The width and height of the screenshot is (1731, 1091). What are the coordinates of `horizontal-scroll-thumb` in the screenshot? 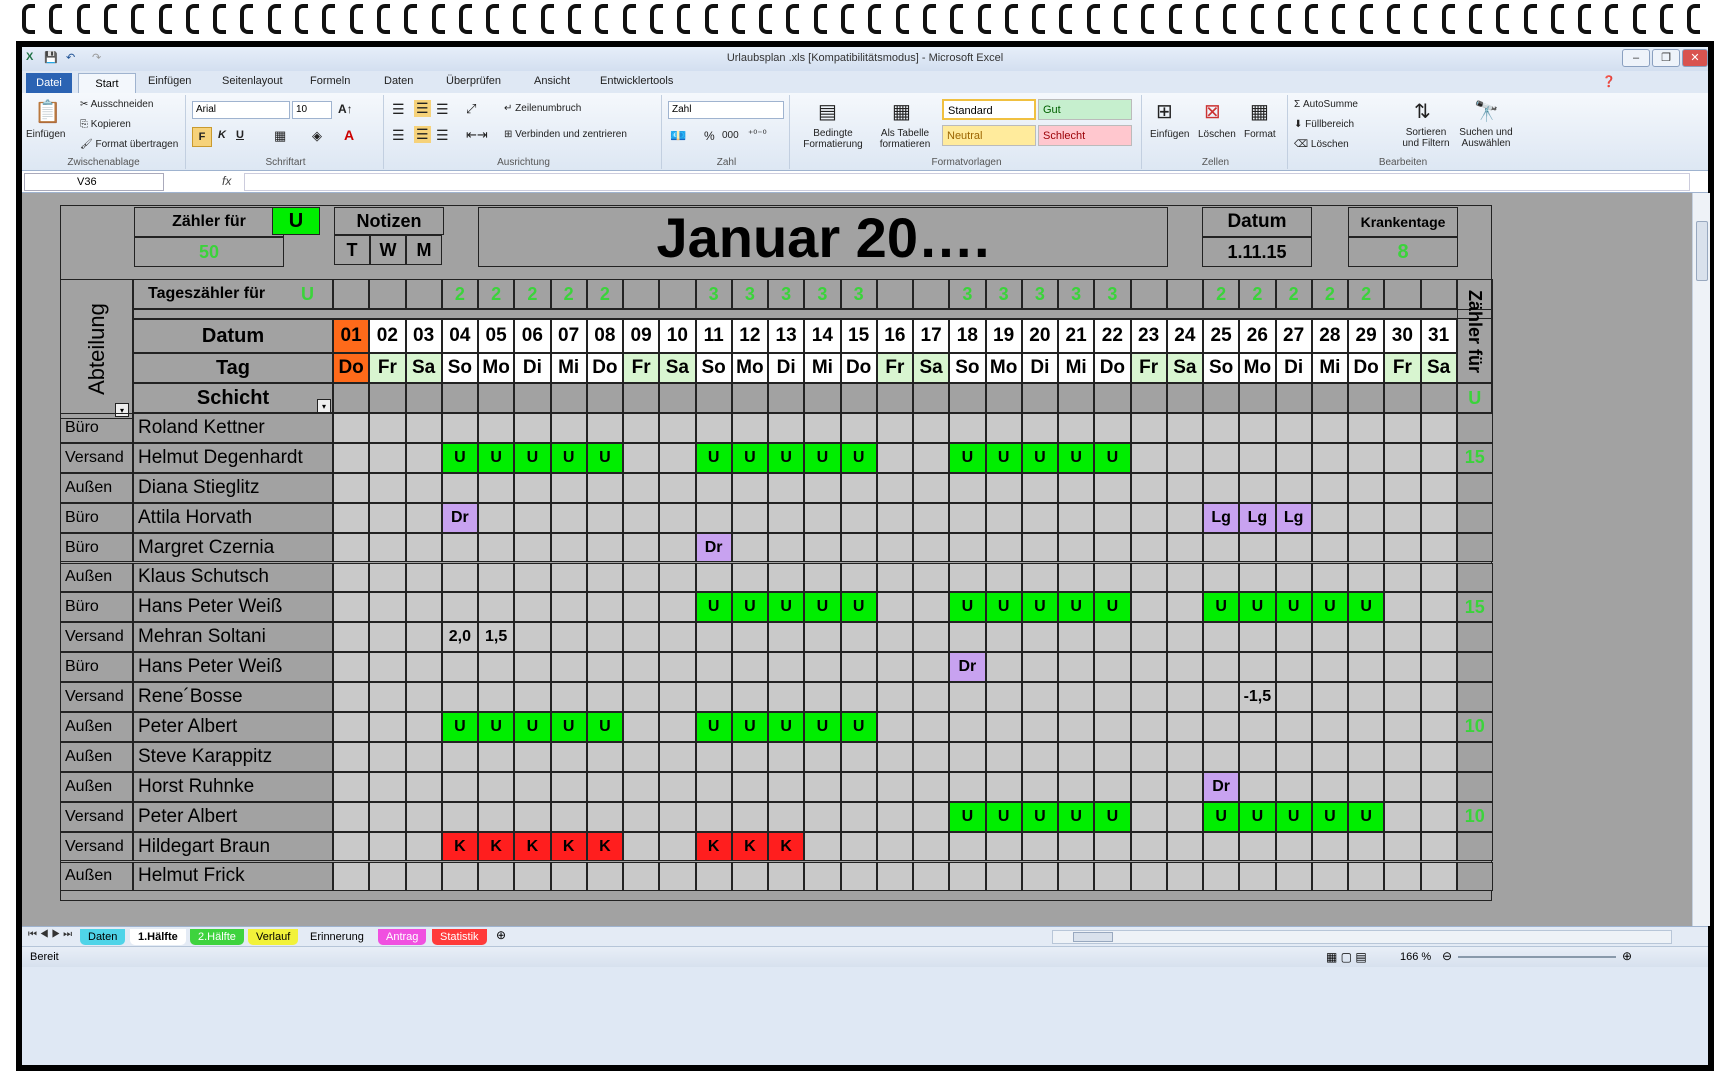 It's located at (1093, 937).